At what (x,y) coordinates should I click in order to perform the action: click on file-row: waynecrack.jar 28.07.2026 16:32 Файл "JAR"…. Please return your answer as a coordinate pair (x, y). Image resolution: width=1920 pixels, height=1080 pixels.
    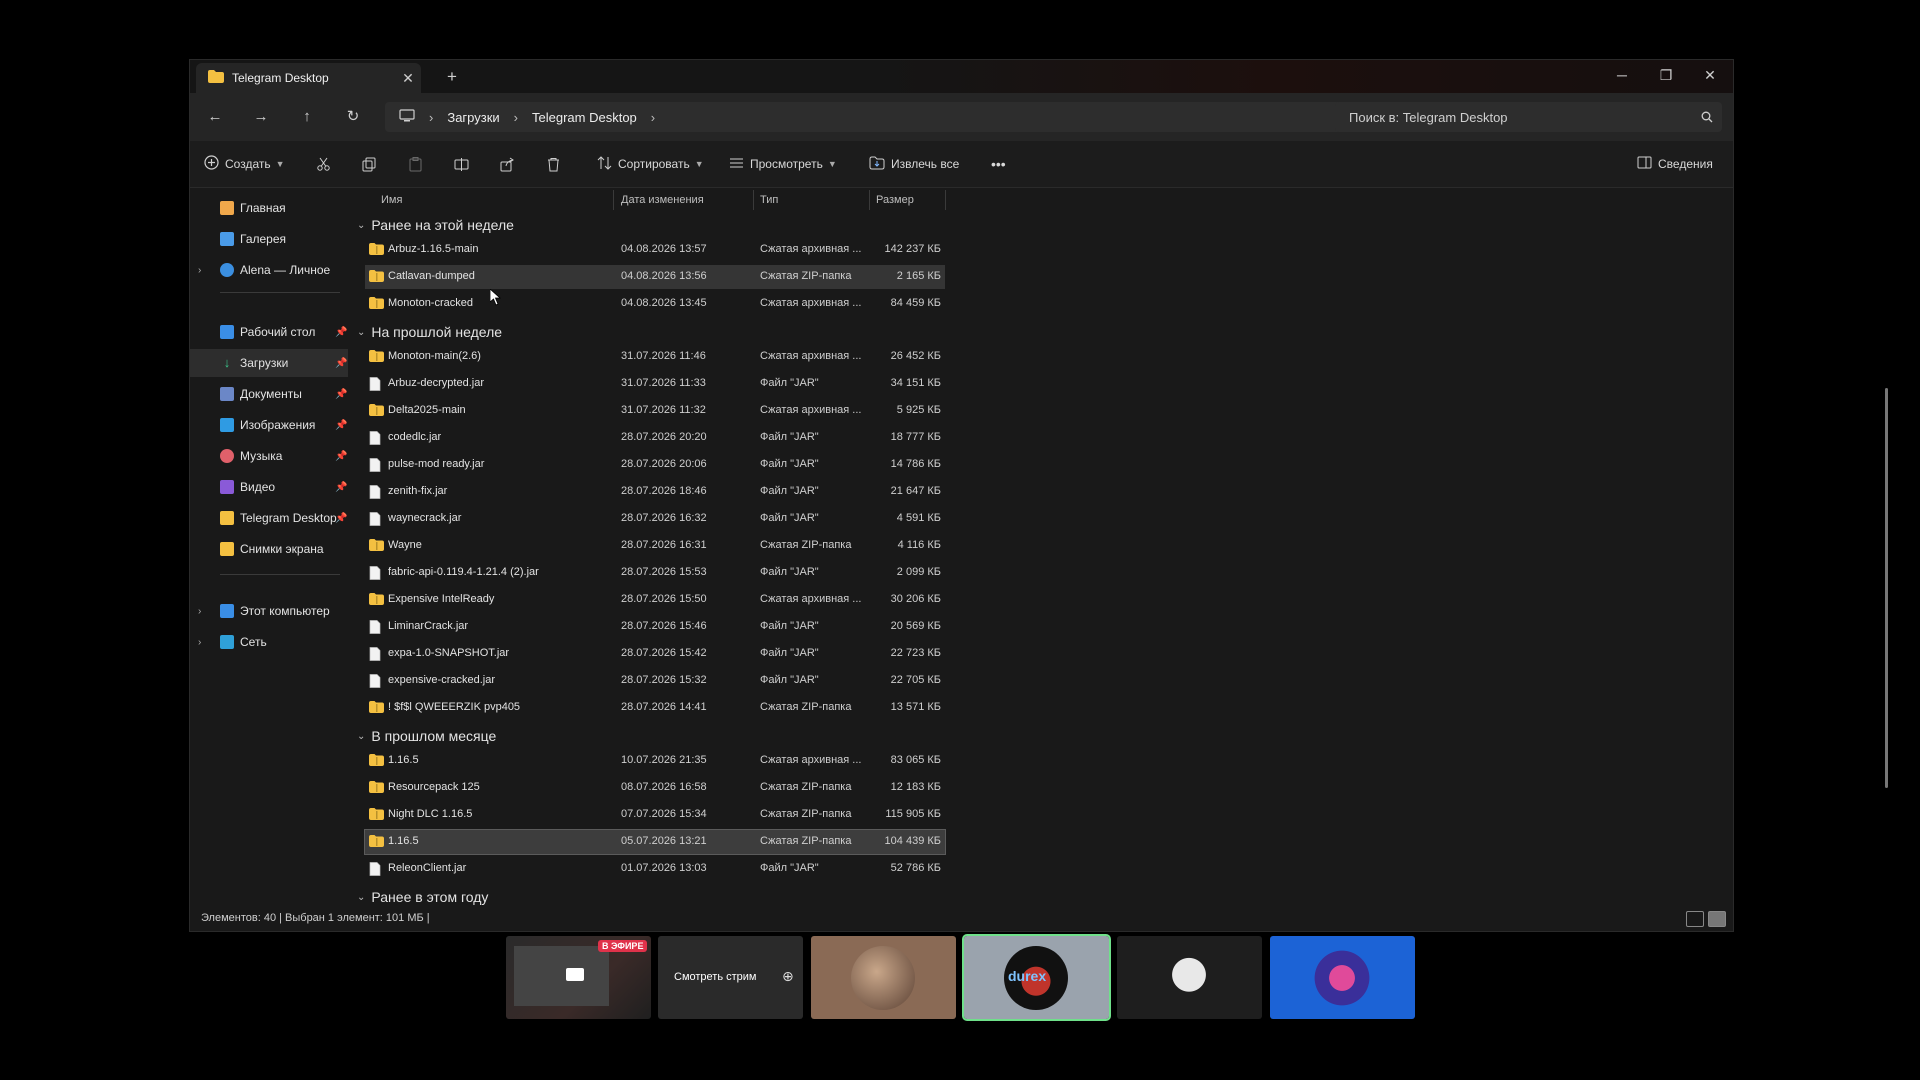
    Looking at the image, I should click on (655, 519).